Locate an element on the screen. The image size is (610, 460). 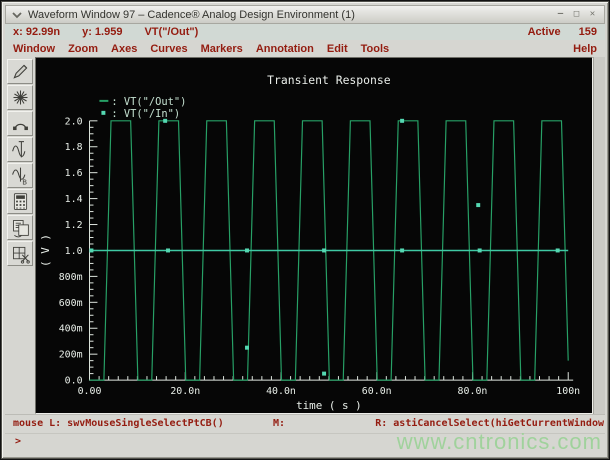
mouse-right-binding: R: astiCancelSelect(hiGetCurrentWindow is located at coordinates (489, 423).